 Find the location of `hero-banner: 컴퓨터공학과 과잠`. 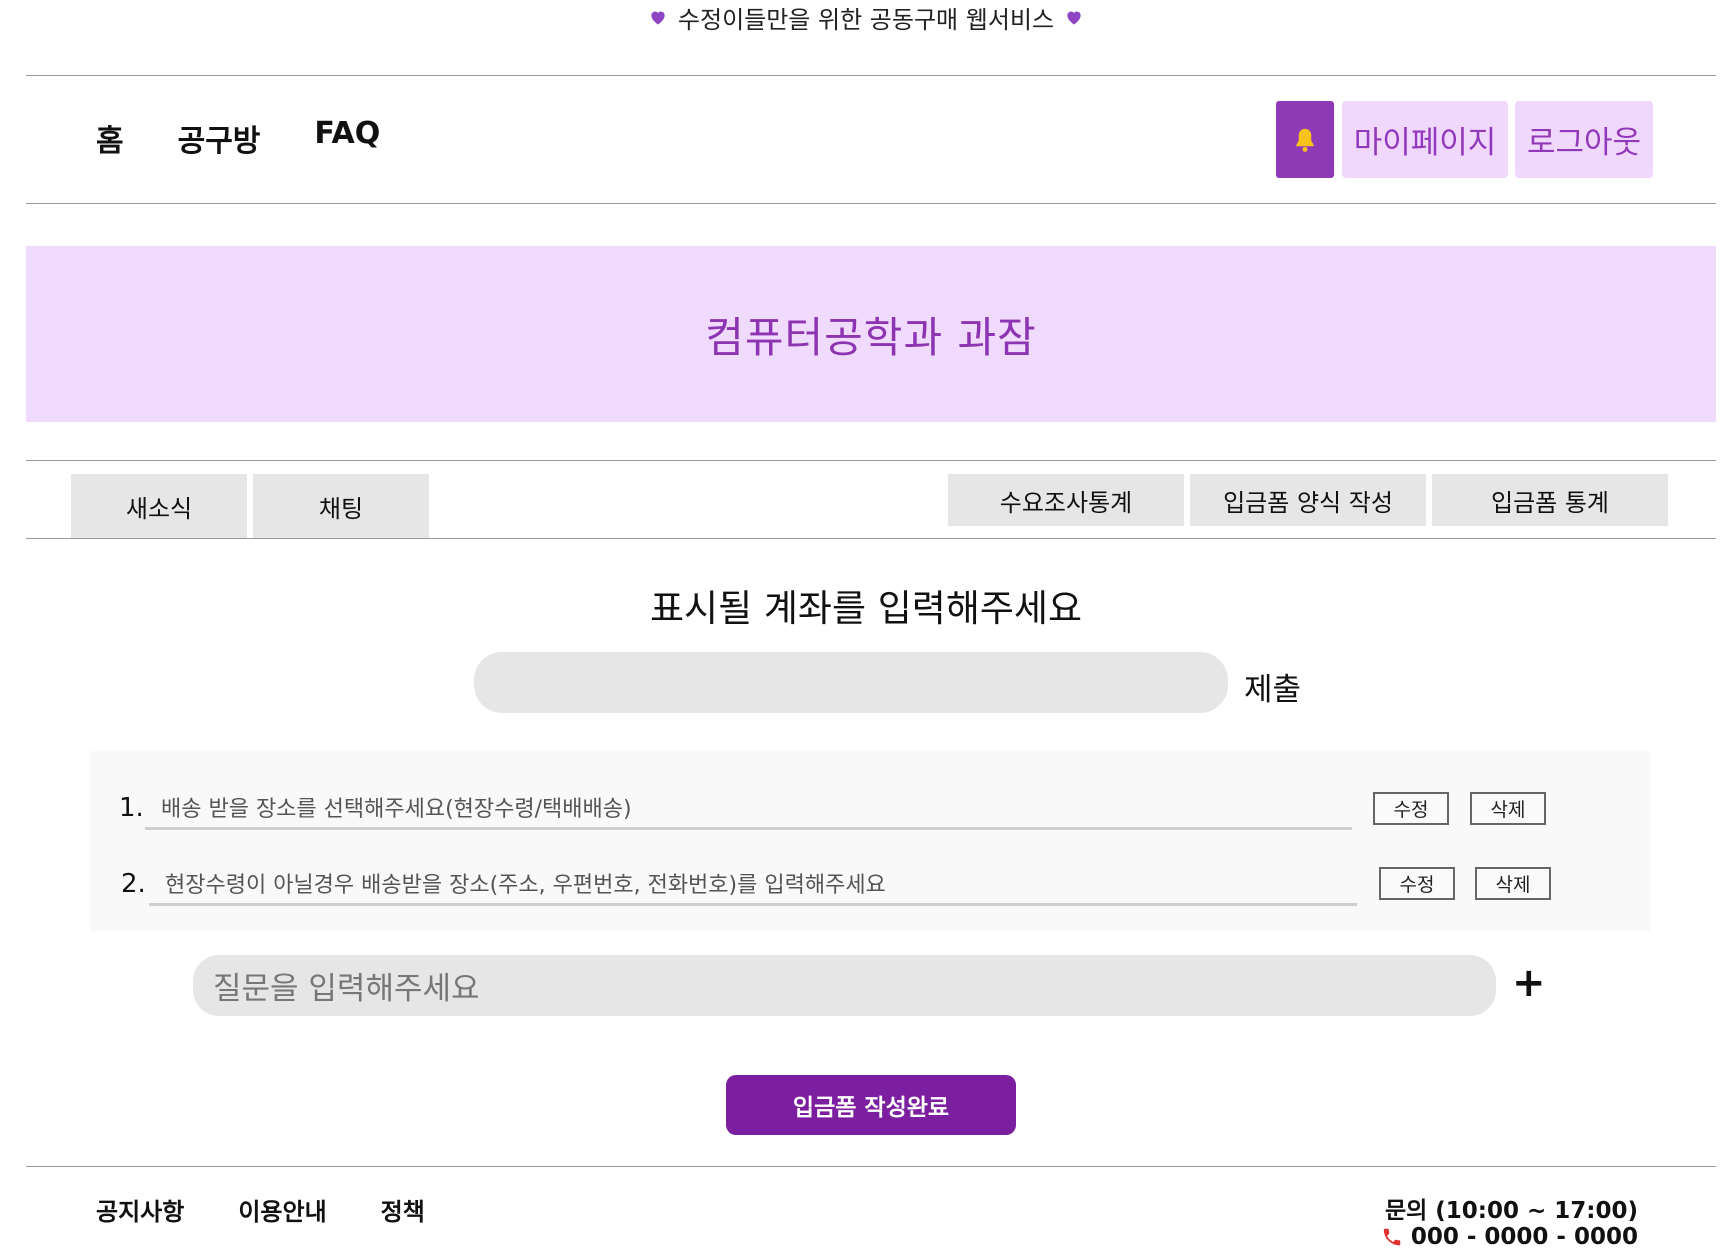

hero-banner: 컴퓨터공학과 과잠 is located at coordinates (871, 334).